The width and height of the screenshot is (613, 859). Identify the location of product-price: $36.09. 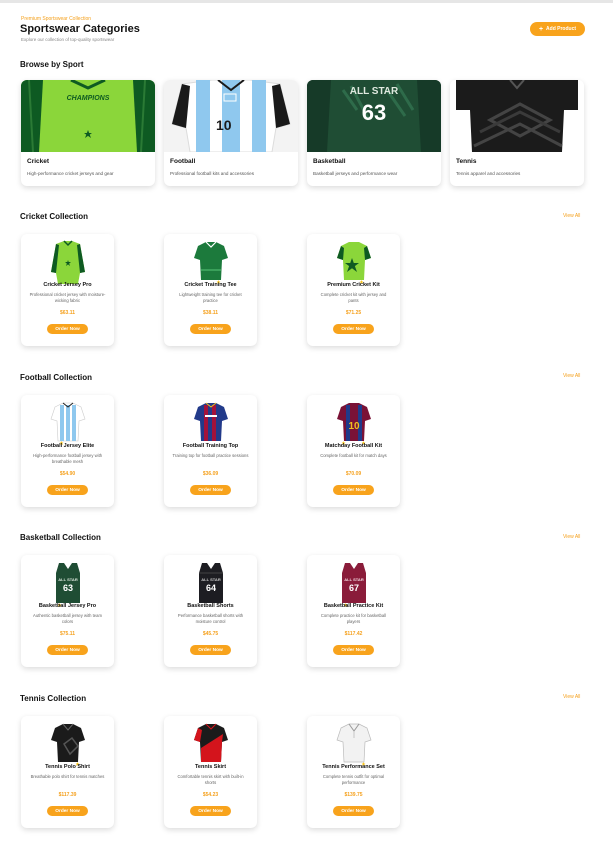
(210, 474).